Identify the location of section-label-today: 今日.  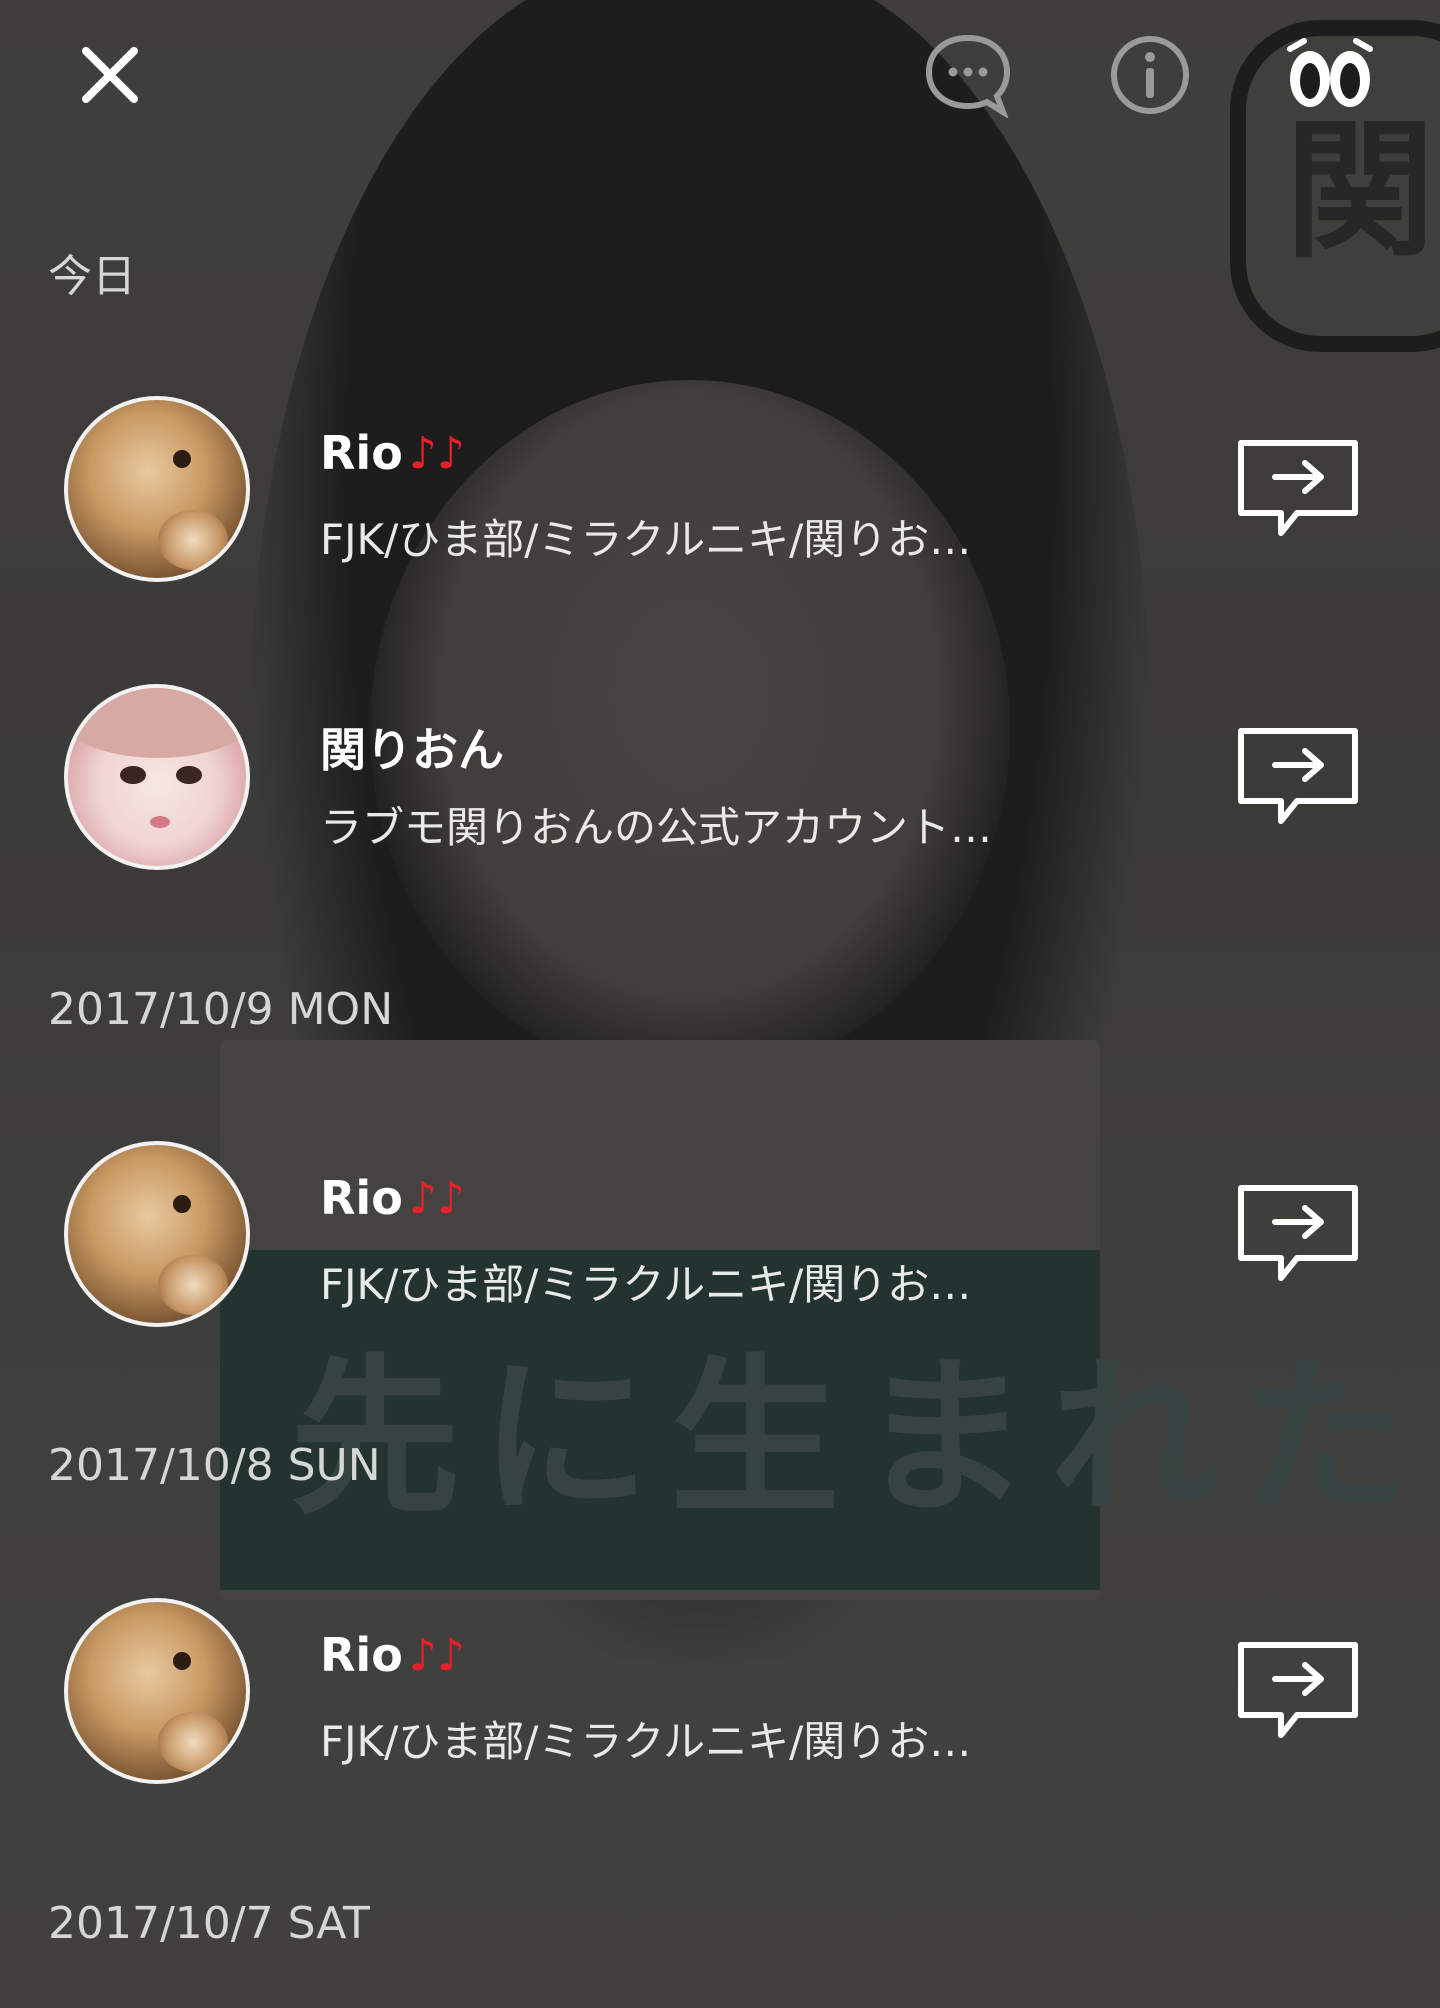
(92, 276).